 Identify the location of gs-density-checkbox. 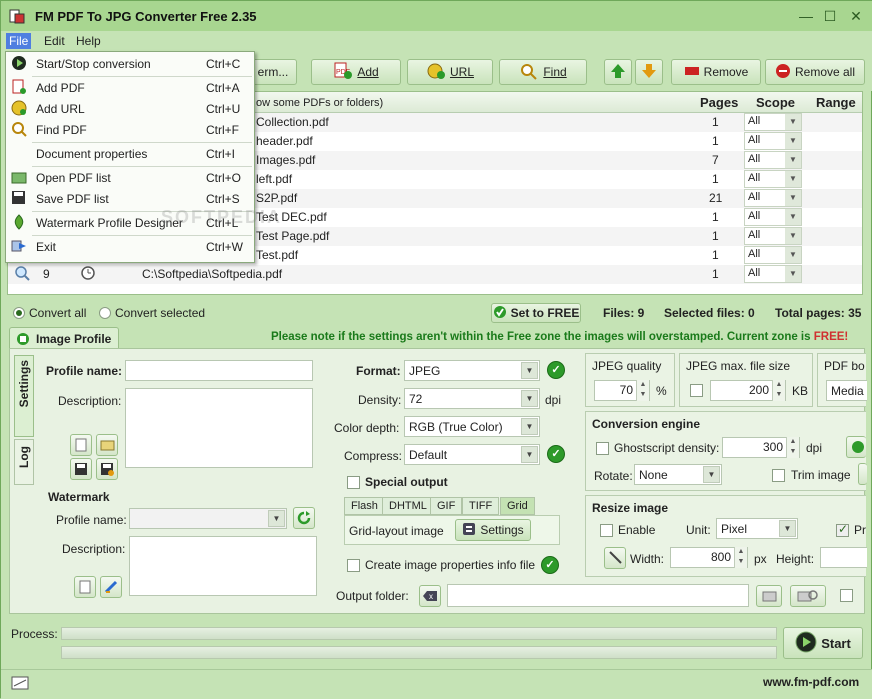
(602, 448).